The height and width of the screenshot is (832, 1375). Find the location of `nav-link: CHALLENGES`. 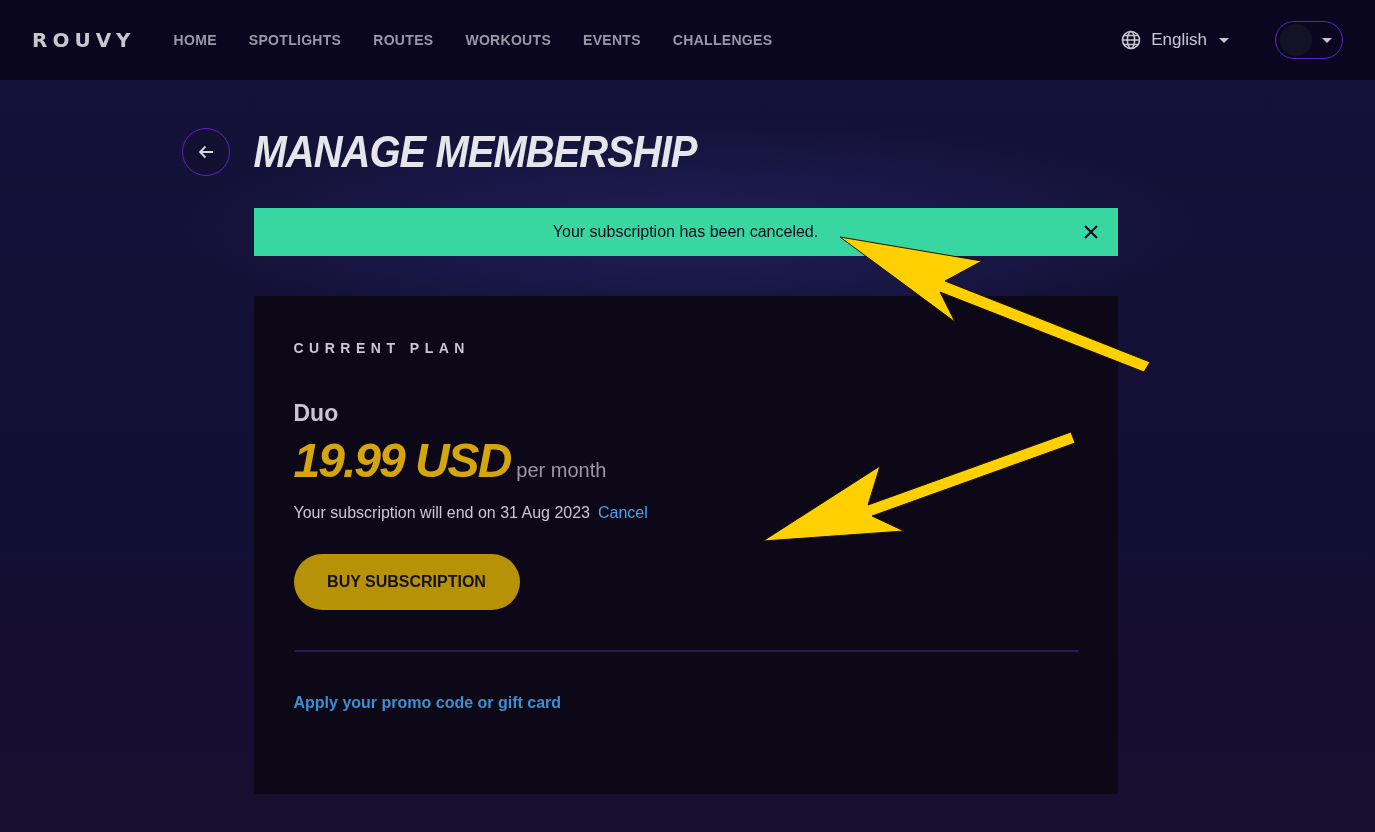

nav-link: CHALLENGES is located at coordinates (722, 40).